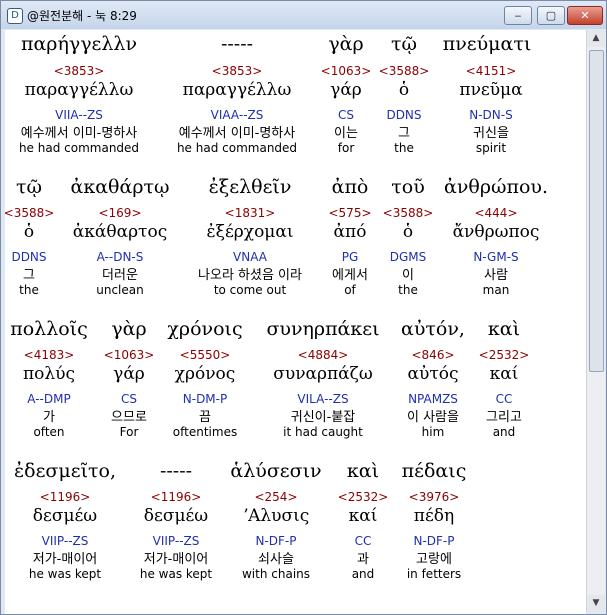 Image resolution: width=607 pixels, height=615 pixels. I want to click on word-analysis: <846> αὐτός NPAMZS 이 사람을 him, so click(433, 393).